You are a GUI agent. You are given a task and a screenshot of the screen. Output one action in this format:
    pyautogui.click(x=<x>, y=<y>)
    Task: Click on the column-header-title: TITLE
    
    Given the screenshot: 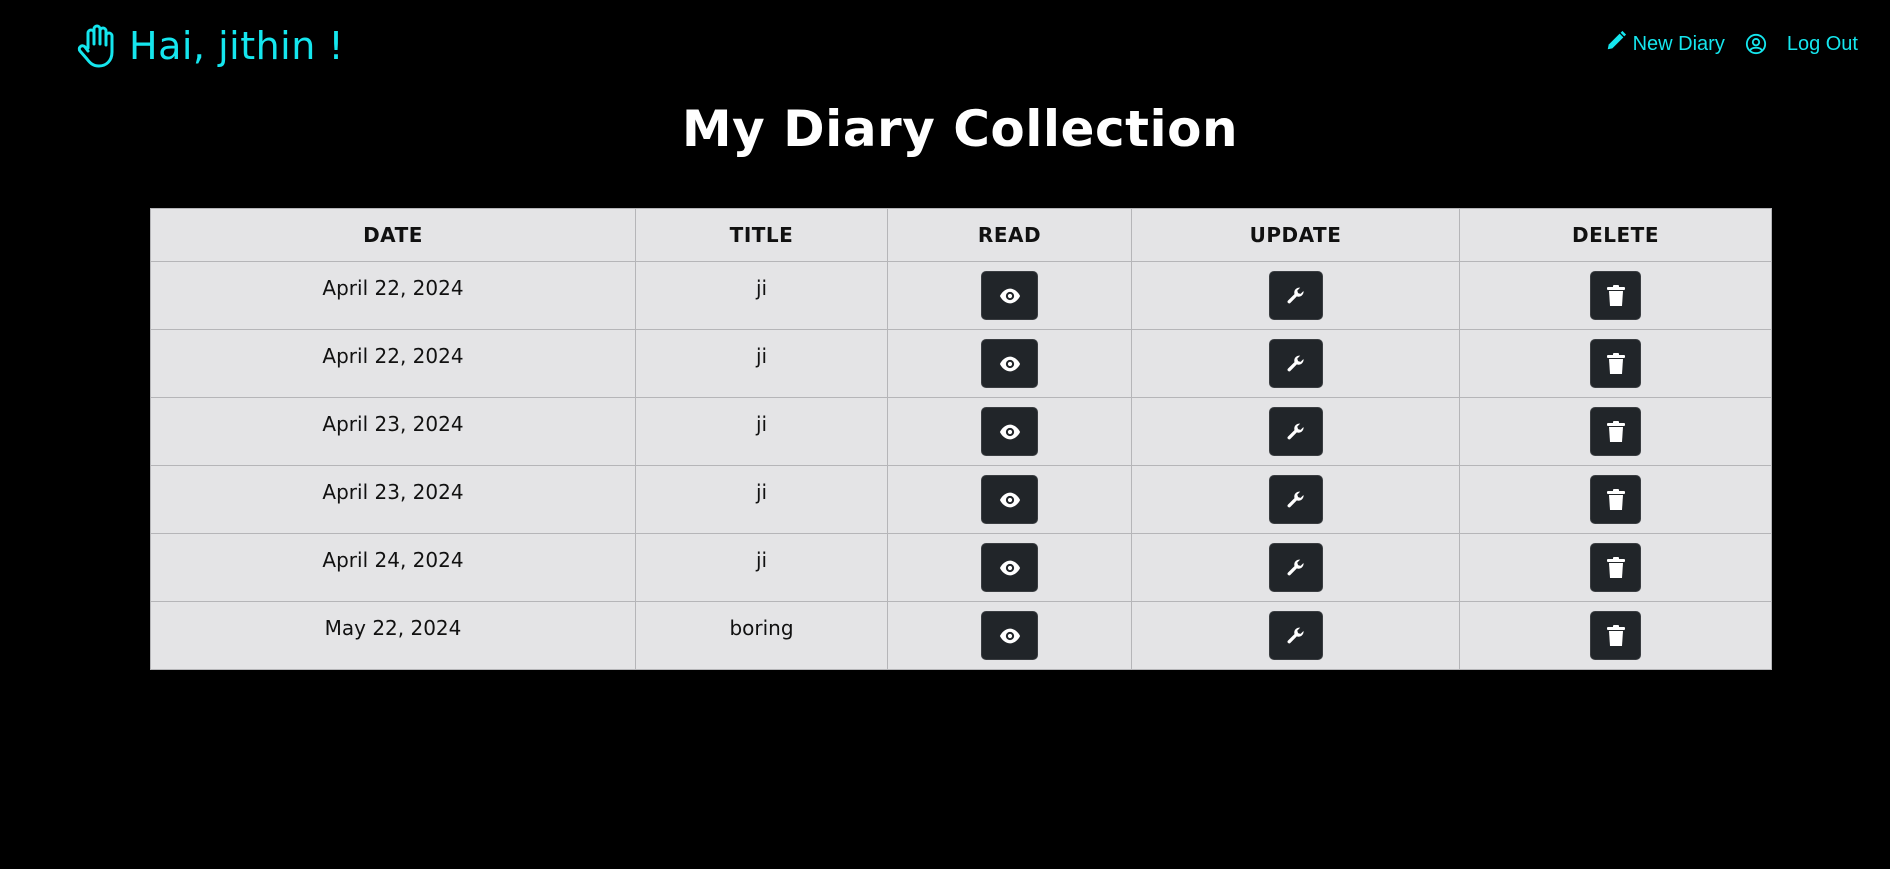 What is the action you would take?
    pyautogui.click(x=761, y=235)
    